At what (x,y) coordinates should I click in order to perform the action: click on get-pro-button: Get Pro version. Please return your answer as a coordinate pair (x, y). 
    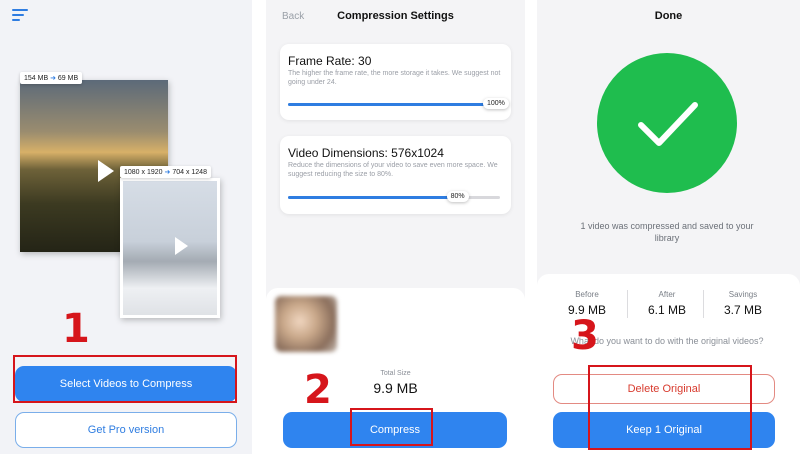
    Looking at the image, I should click on (126, 430).